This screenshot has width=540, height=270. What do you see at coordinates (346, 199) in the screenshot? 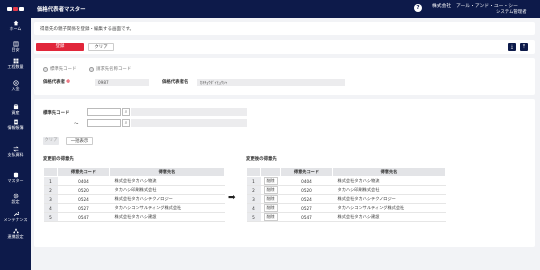
I see `table-row: 3 削除 0524 株式会社タカハシテクノロジー` at bounding box center [346, 199].